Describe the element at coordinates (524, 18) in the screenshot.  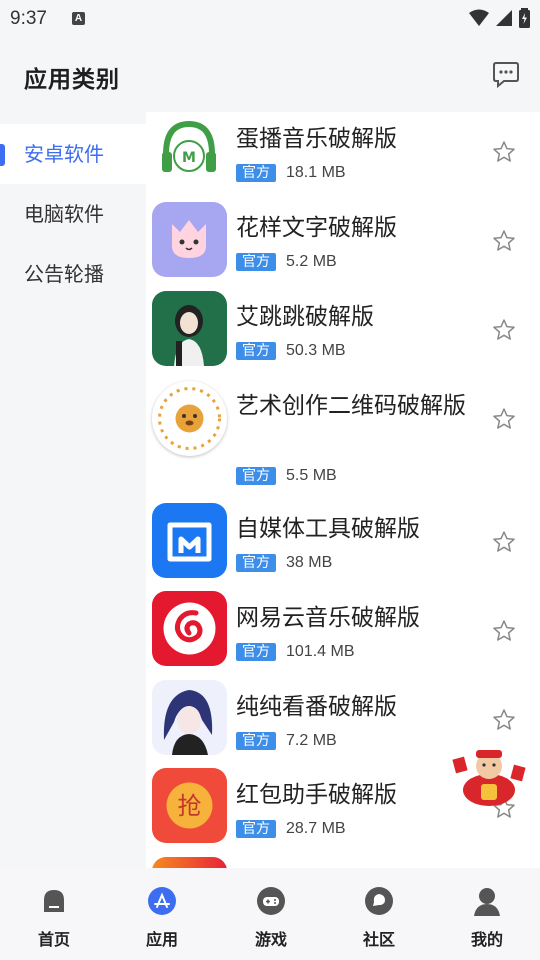
I see `battery-icon` at that location.